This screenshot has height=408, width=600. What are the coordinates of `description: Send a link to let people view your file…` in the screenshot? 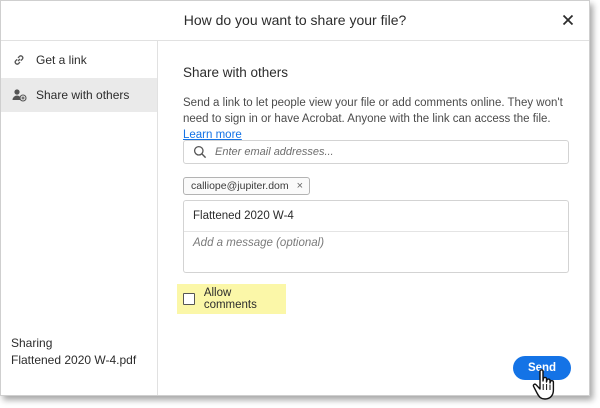 It's located at (380, 119).